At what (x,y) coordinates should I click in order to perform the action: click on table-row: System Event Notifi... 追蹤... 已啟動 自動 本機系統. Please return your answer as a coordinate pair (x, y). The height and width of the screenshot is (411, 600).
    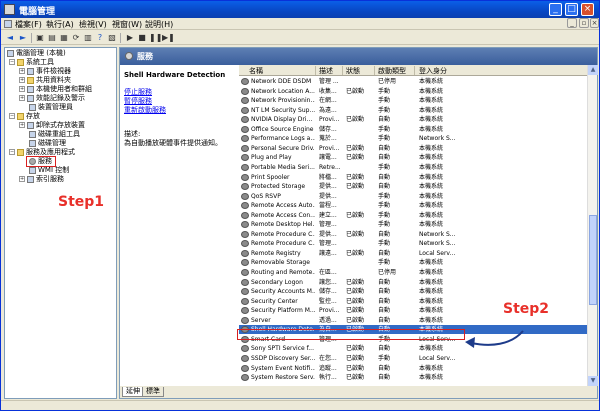
    Looking at the image, I should click on (413, 368).